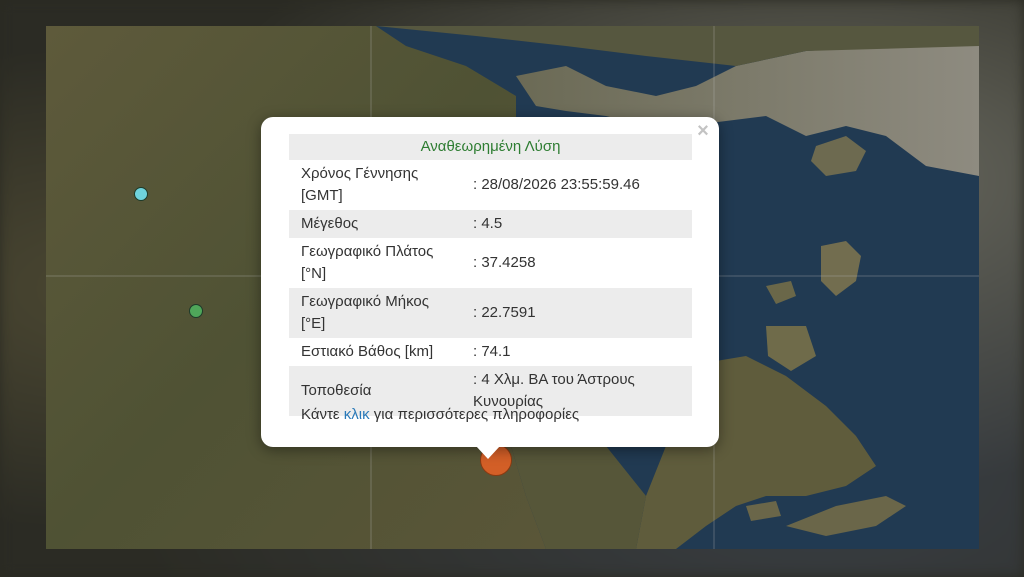  What do you see at coordinates (556, 184) in the screenshot?
I see `origin-time-value: : 28/08/2026 23:55:59.46` at bounding box center [556, 184].